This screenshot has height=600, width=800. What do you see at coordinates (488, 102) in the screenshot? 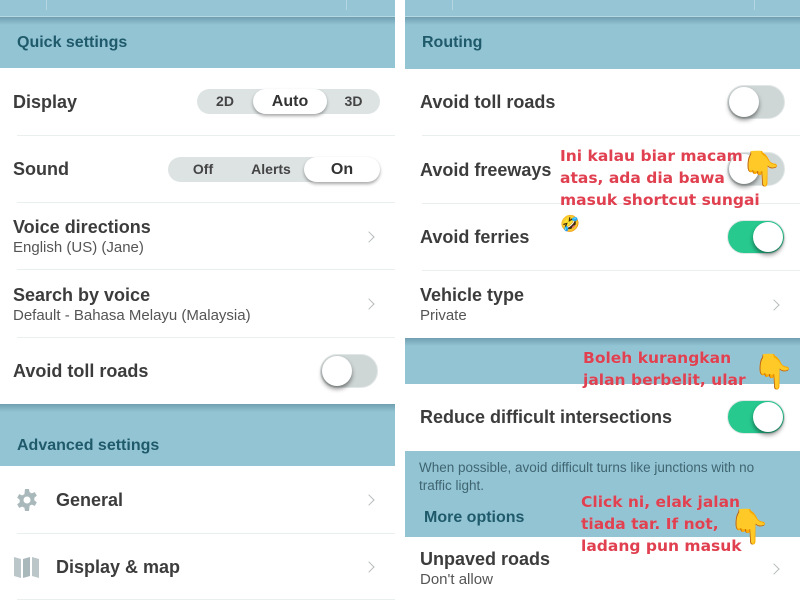
I see `routing-avoid-toll-roads-label: Avoid toll roads` at bounding box center [488, 102].